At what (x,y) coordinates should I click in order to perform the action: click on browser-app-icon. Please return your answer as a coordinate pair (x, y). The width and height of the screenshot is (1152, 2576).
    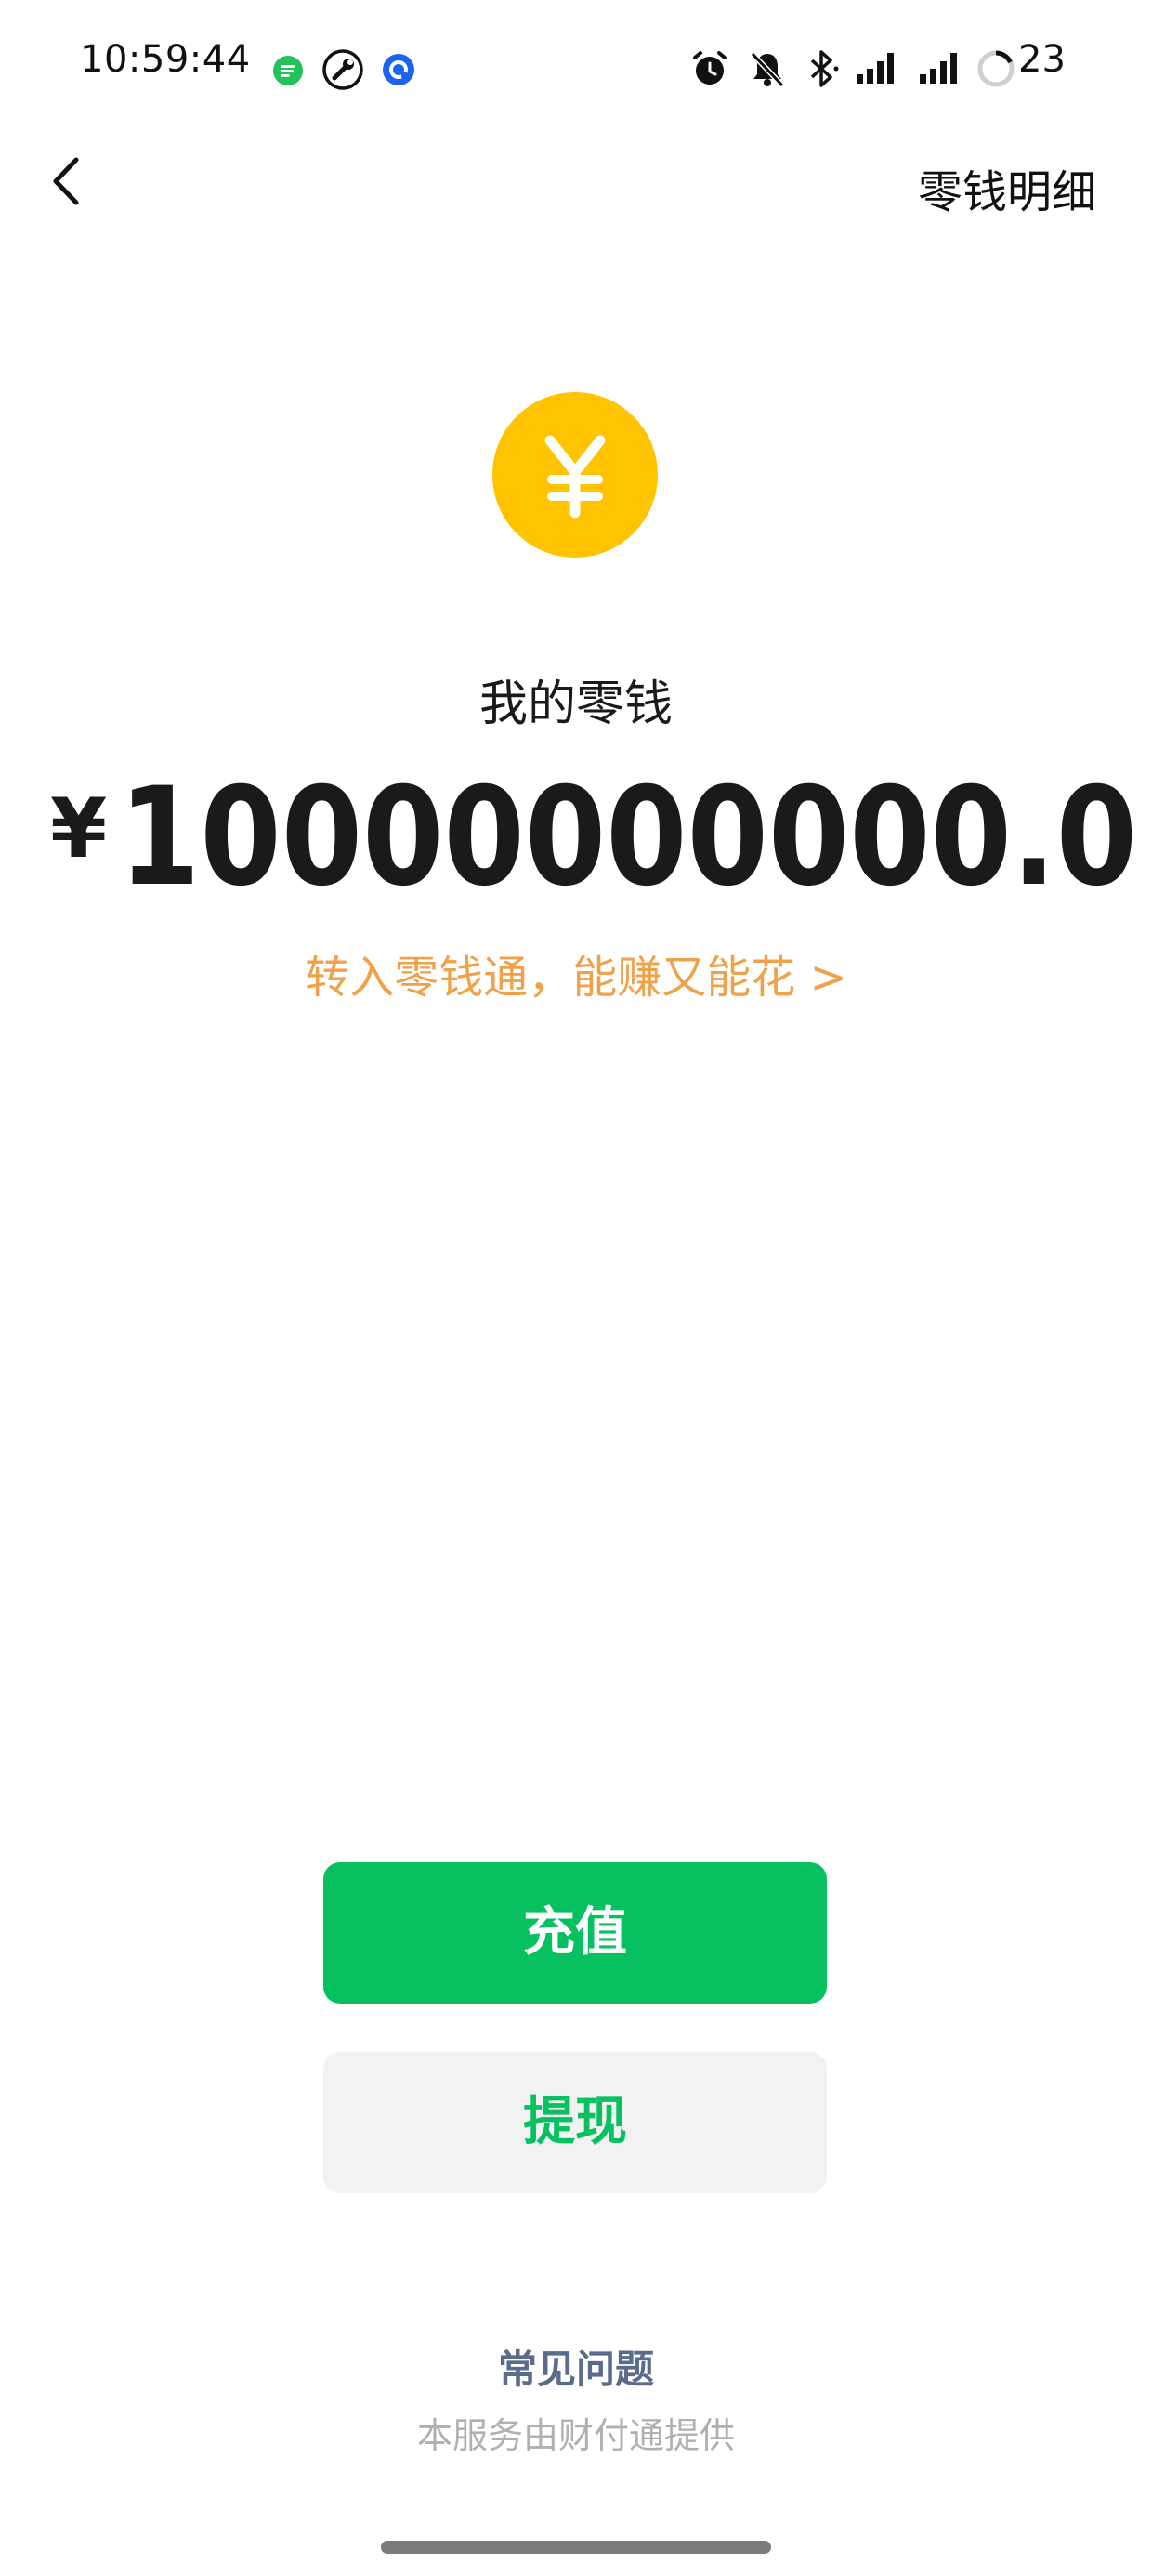
    Looking at the image, I should click on (398, 71).